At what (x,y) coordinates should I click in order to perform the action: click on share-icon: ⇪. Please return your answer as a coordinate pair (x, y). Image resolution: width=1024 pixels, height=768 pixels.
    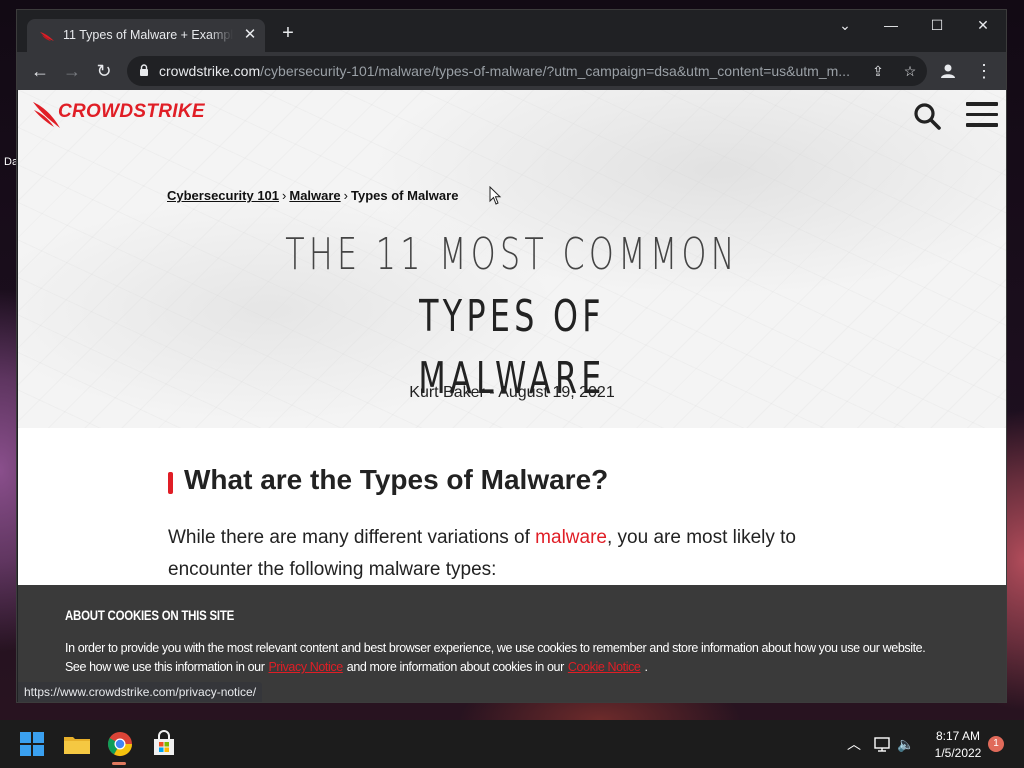
    Looking at the image, I should click on (878, 71).